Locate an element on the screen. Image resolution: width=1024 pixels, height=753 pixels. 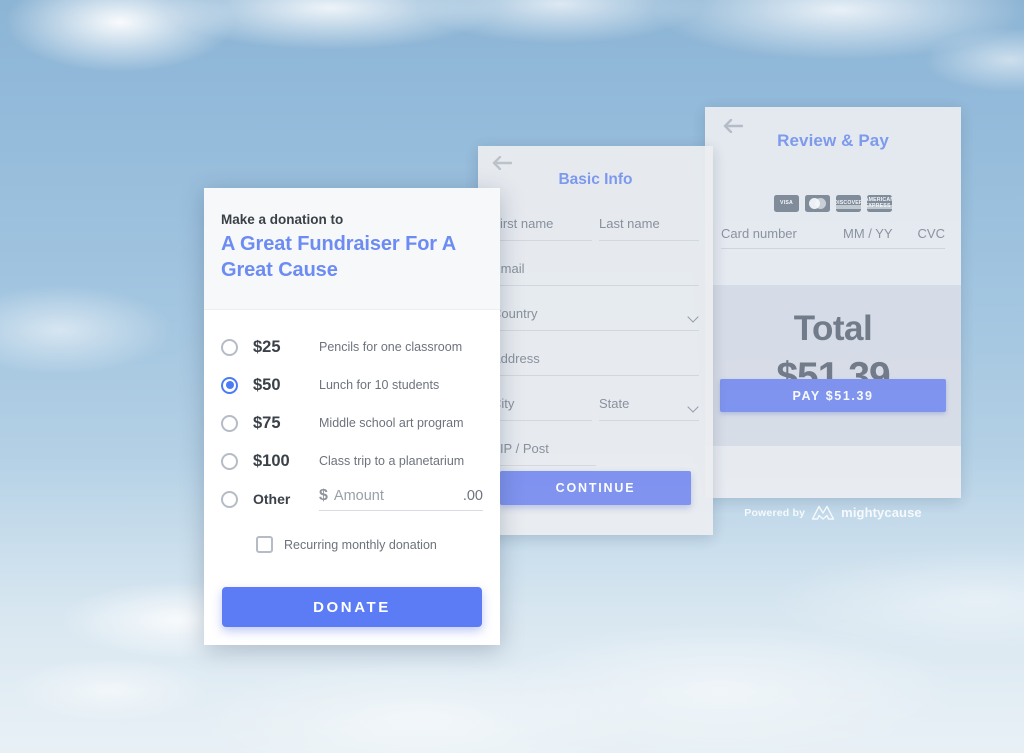
fundraiser-title: A Great Fundraiser For A Great Cause is located at coordinates (338, 257).